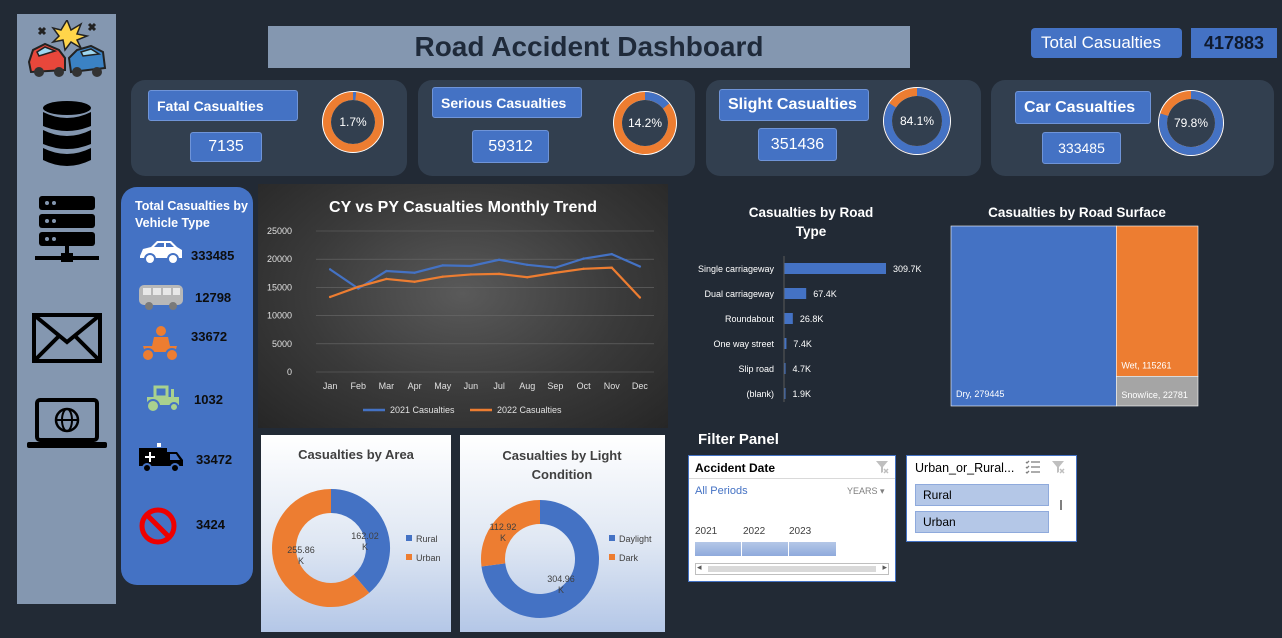  I want to click on vehicle-value: 3424, so click(210, 524).